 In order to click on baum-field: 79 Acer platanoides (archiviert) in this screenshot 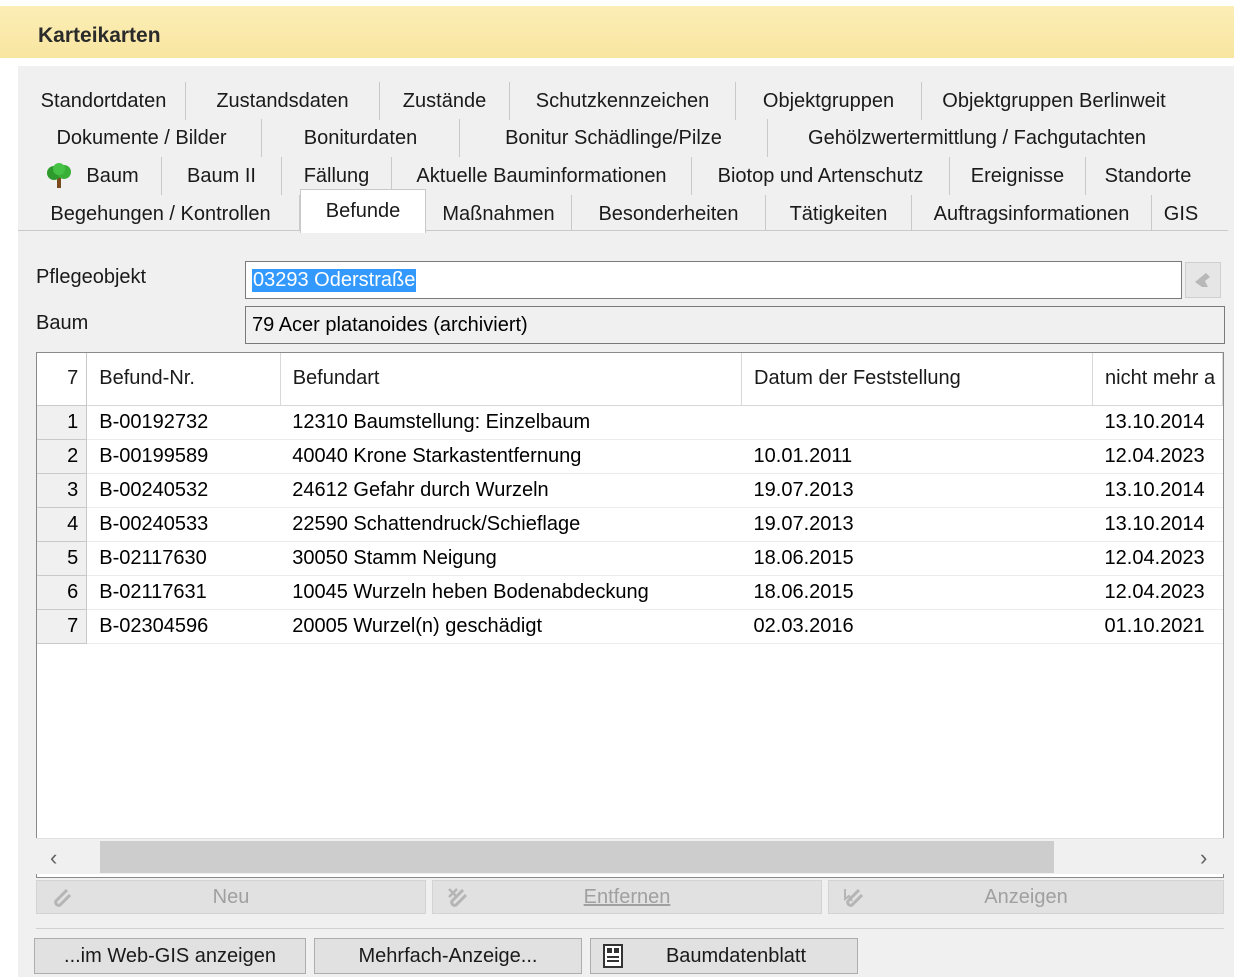, I will do `click(735, 325)`.